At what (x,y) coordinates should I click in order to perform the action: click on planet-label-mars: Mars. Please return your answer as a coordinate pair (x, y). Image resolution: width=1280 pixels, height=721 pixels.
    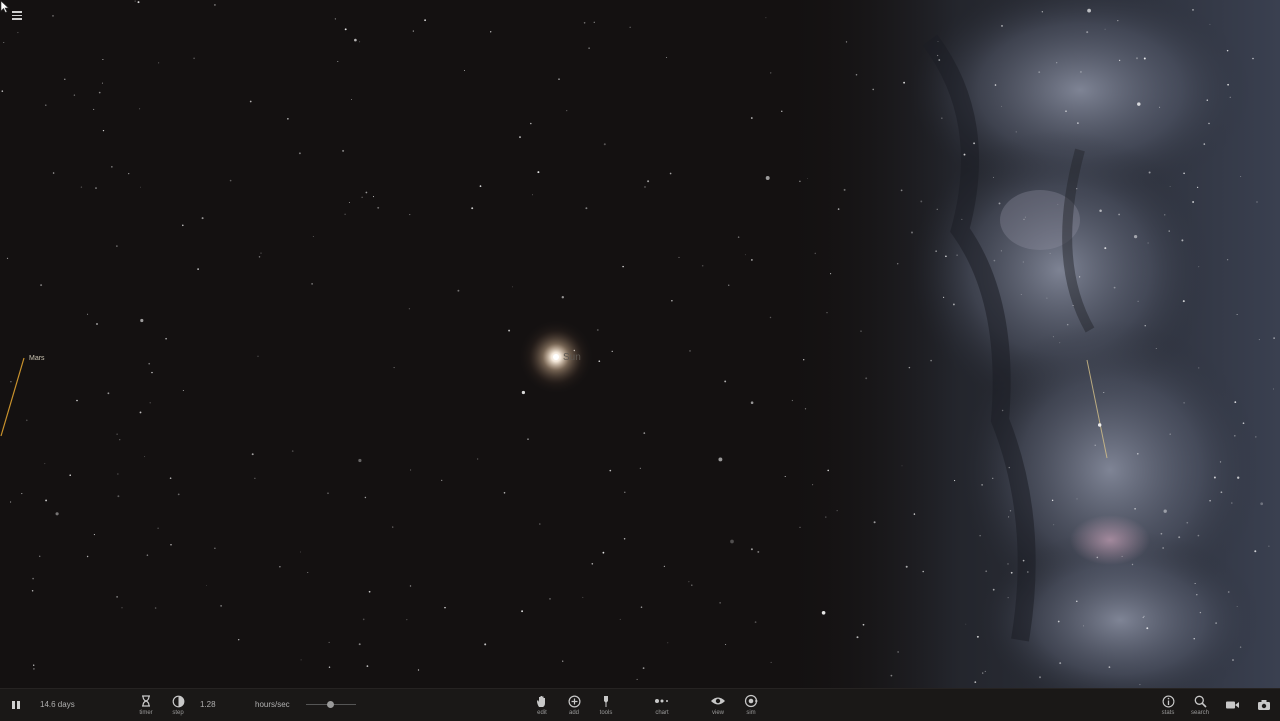
    Looking at the image, I should click on (37, 358).